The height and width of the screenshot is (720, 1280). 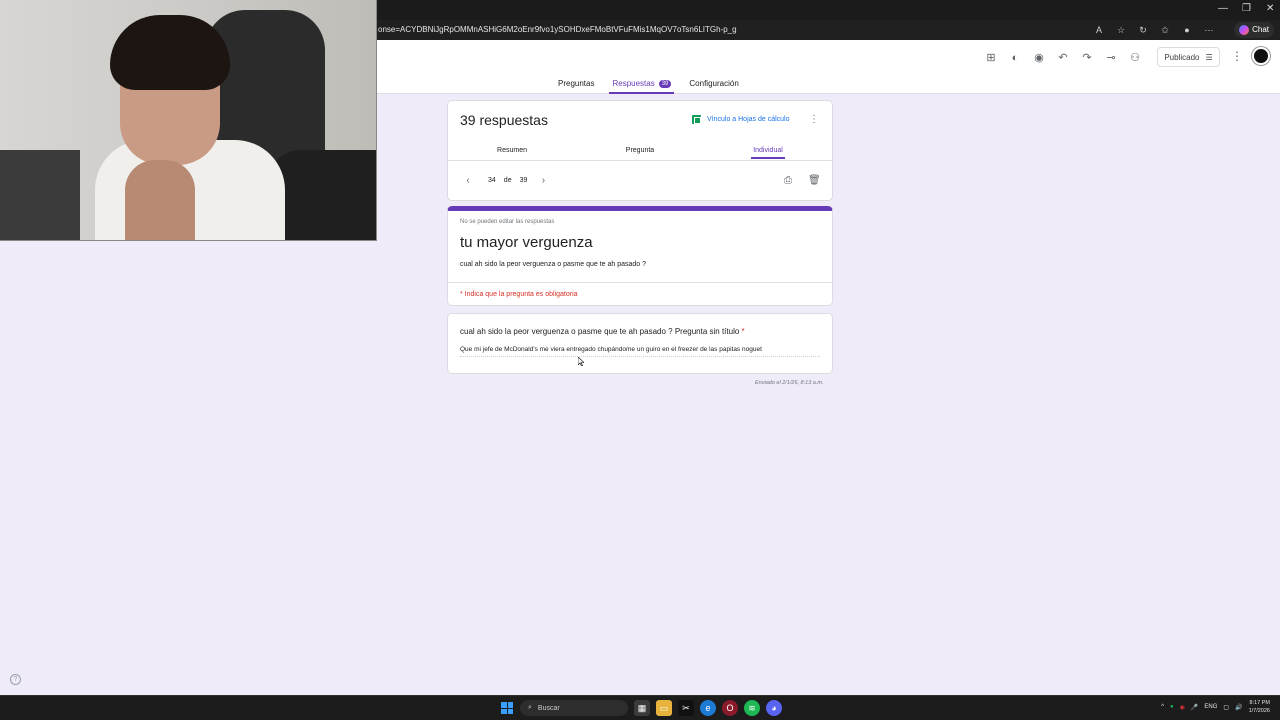 I want to click on tab-label: Configuración, so click(x=714, y=83).